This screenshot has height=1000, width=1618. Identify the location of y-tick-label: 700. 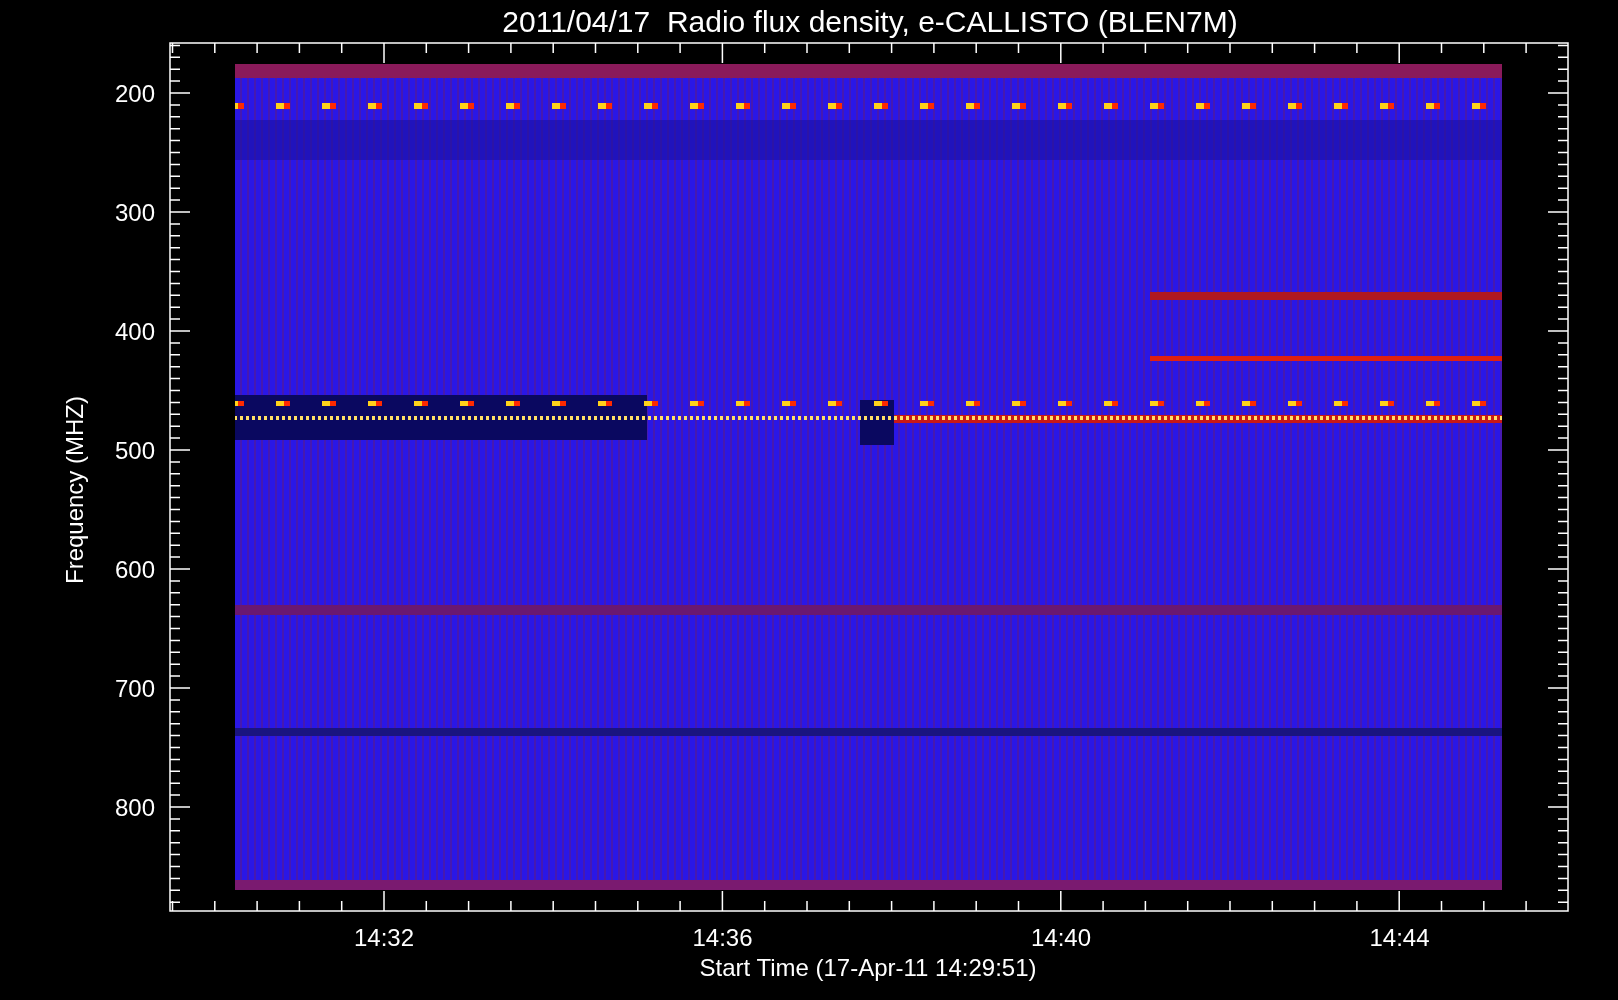
(134, 688).